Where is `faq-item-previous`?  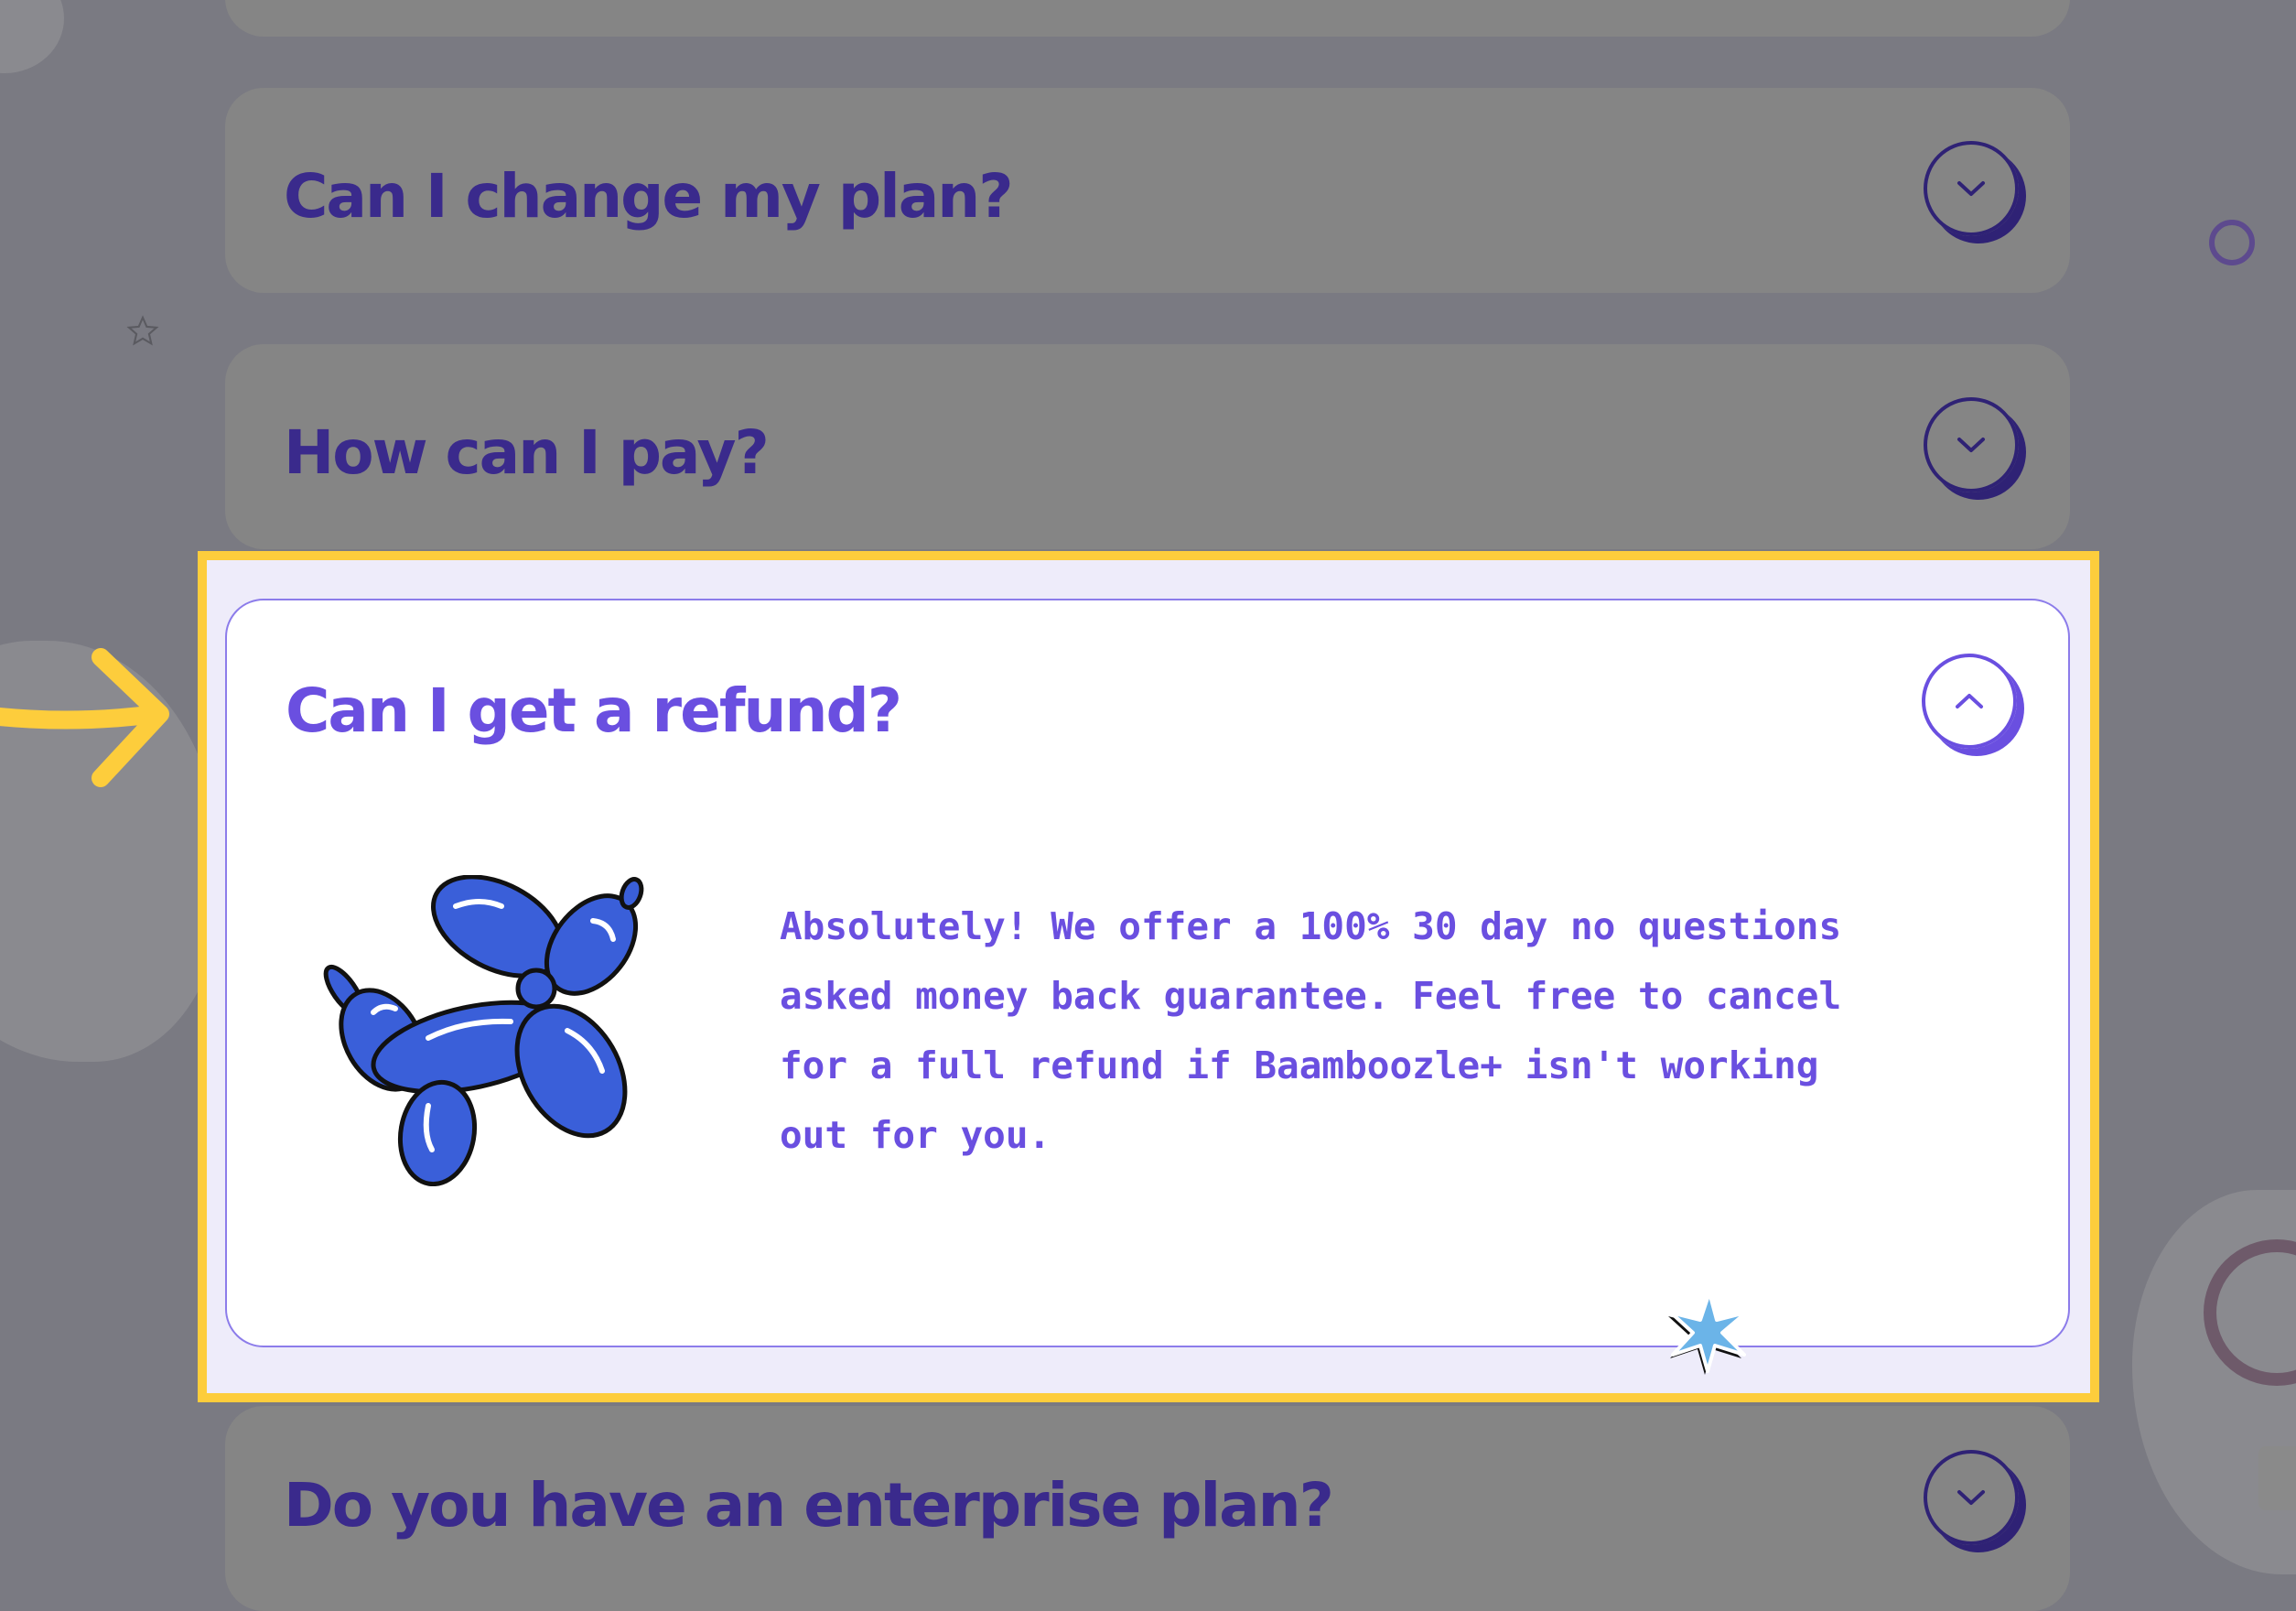 faq-item-previous is located at coordinates (1148, 18).